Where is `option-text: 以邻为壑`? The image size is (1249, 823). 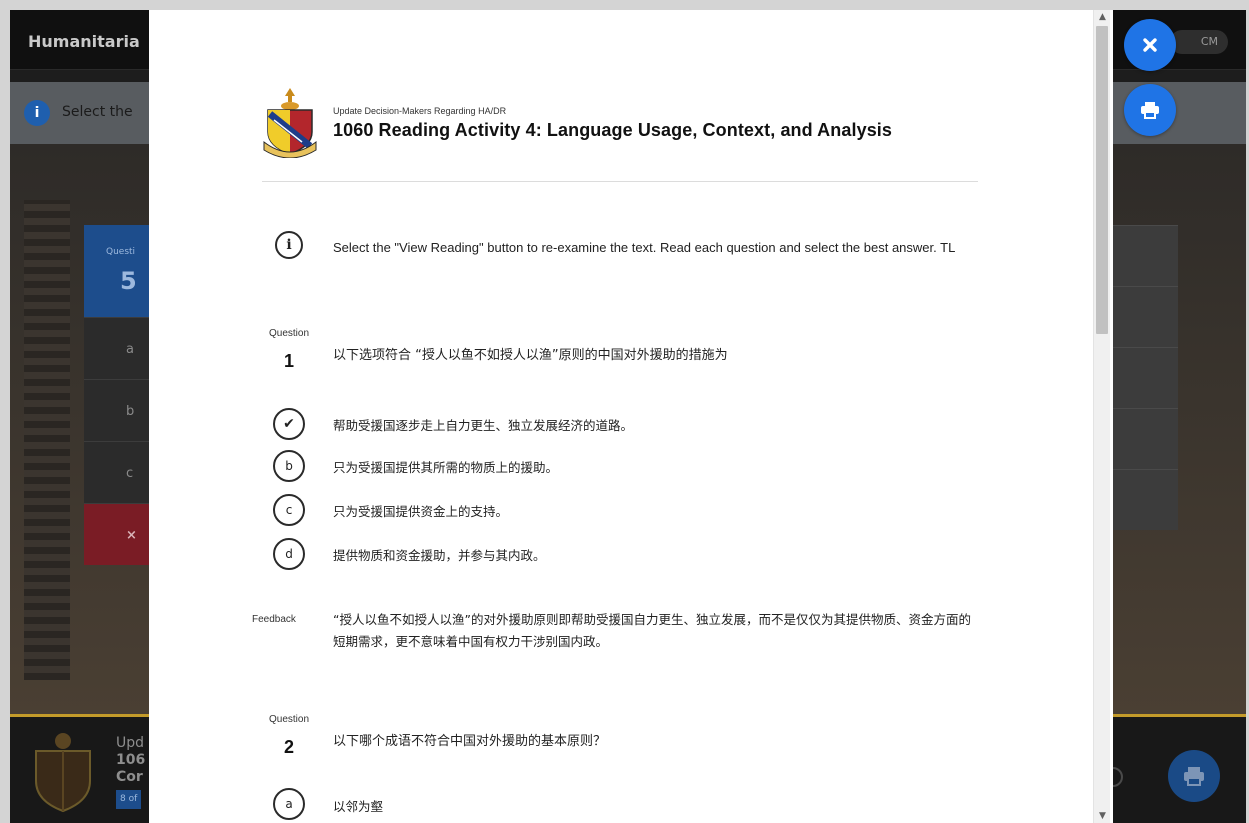
option-text: 以邻为壑 is located at coordinates (358, 806).